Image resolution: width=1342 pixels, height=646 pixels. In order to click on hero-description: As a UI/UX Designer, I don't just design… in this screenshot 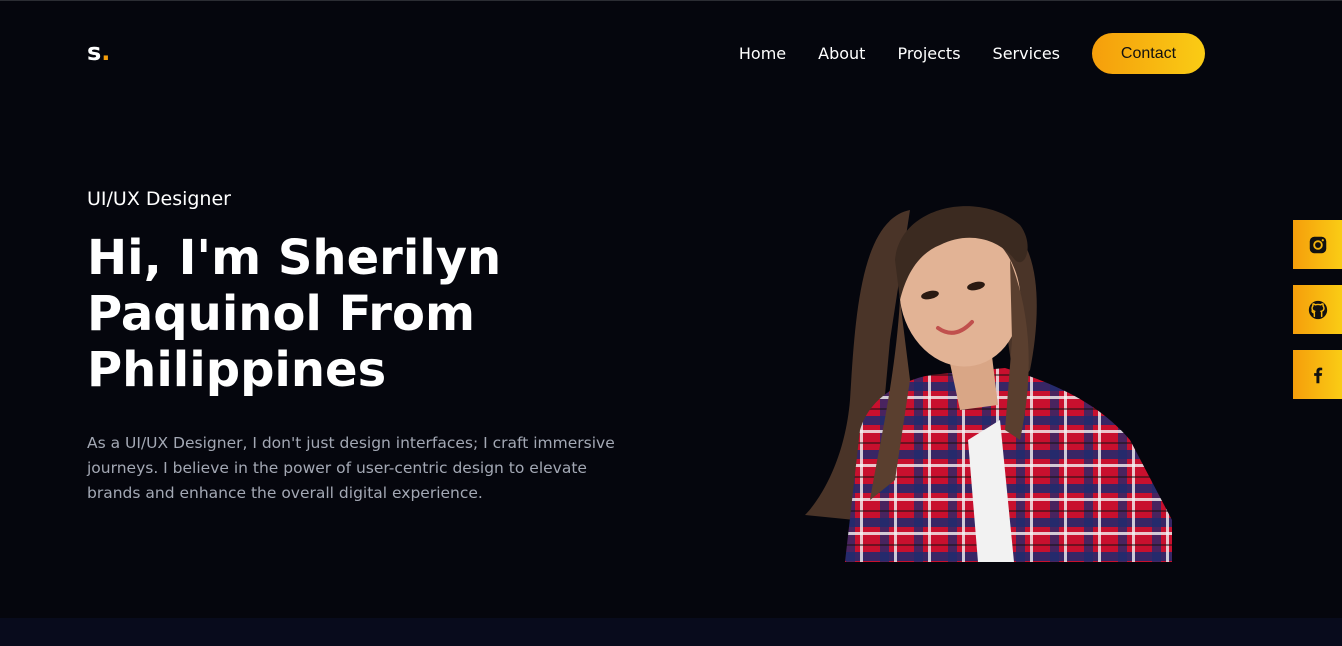, I will do `click(351, 468)`.